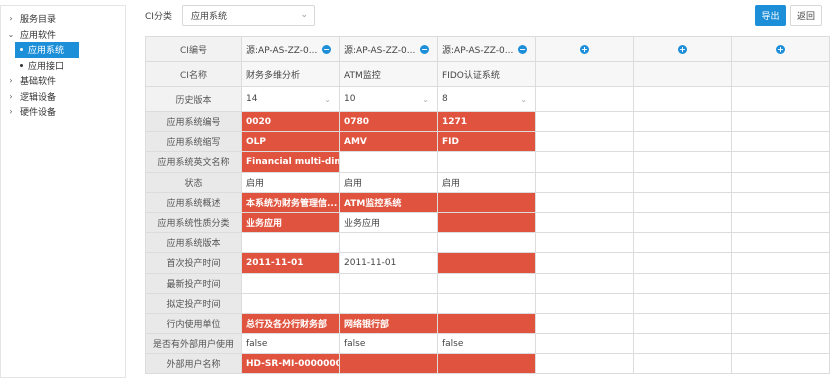 The width and height of the screenshot is (832, 382). Describe the element at coordinates (488, 324) in the screenshot. I see `table-row: 行内使用单位 总行及各分行财务部 网络银行部` at that location.